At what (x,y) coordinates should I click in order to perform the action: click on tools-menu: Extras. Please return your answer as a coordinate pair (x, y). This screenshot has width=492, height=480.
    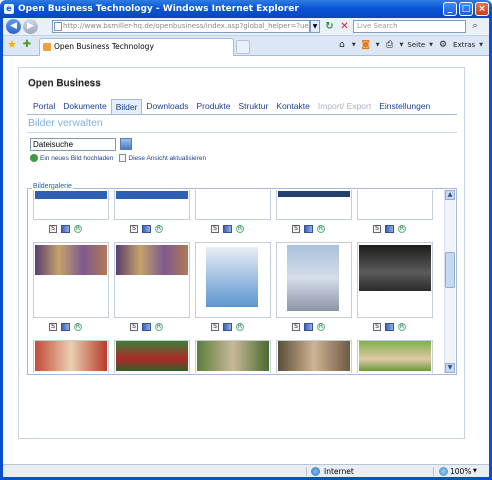
    Looking at the image, I should click on (464, 45).